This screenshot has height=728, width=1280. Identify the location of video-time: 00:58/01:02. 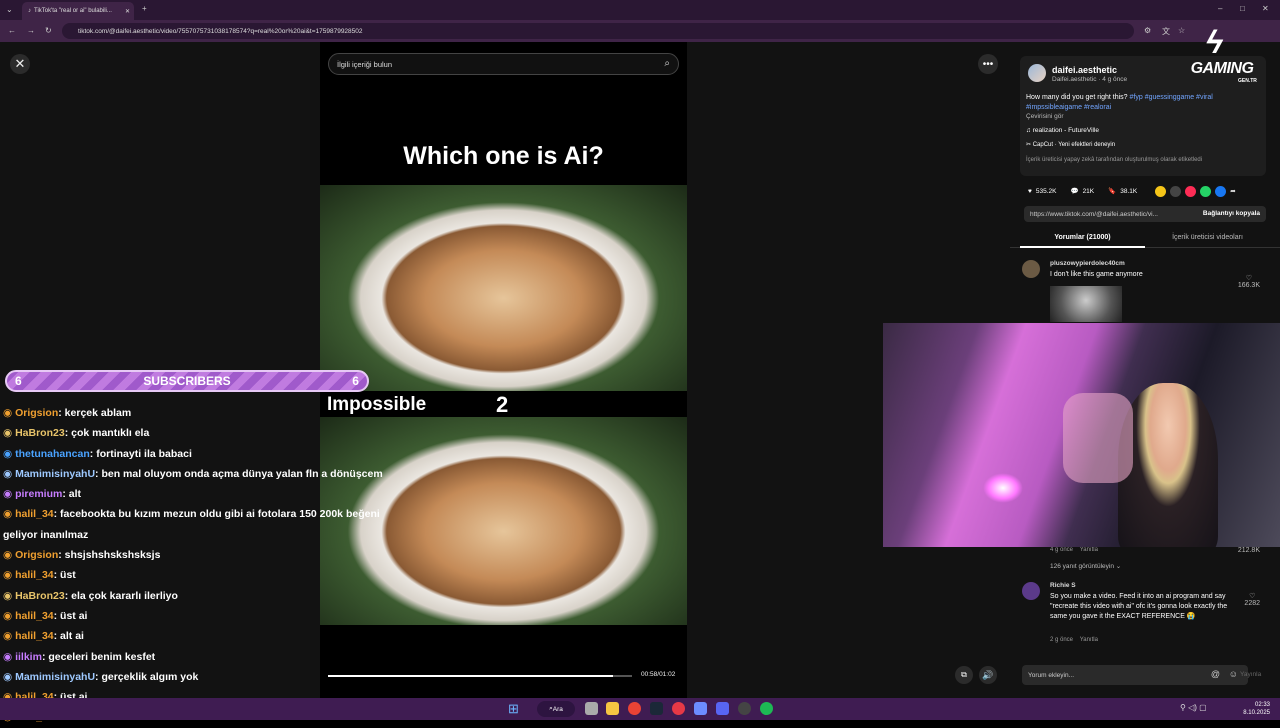
(658, 674).